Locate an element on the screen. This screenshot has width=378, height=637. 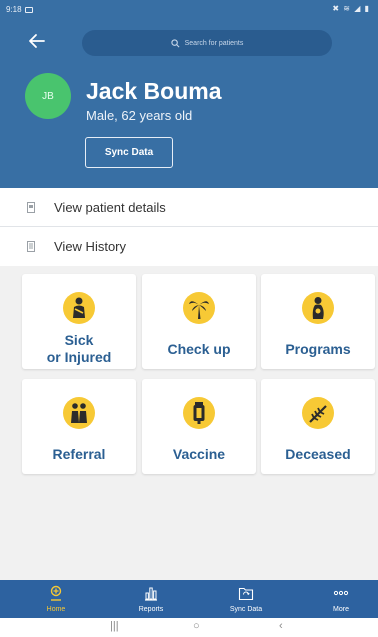
search-icon is located at coordinates (175, 42).